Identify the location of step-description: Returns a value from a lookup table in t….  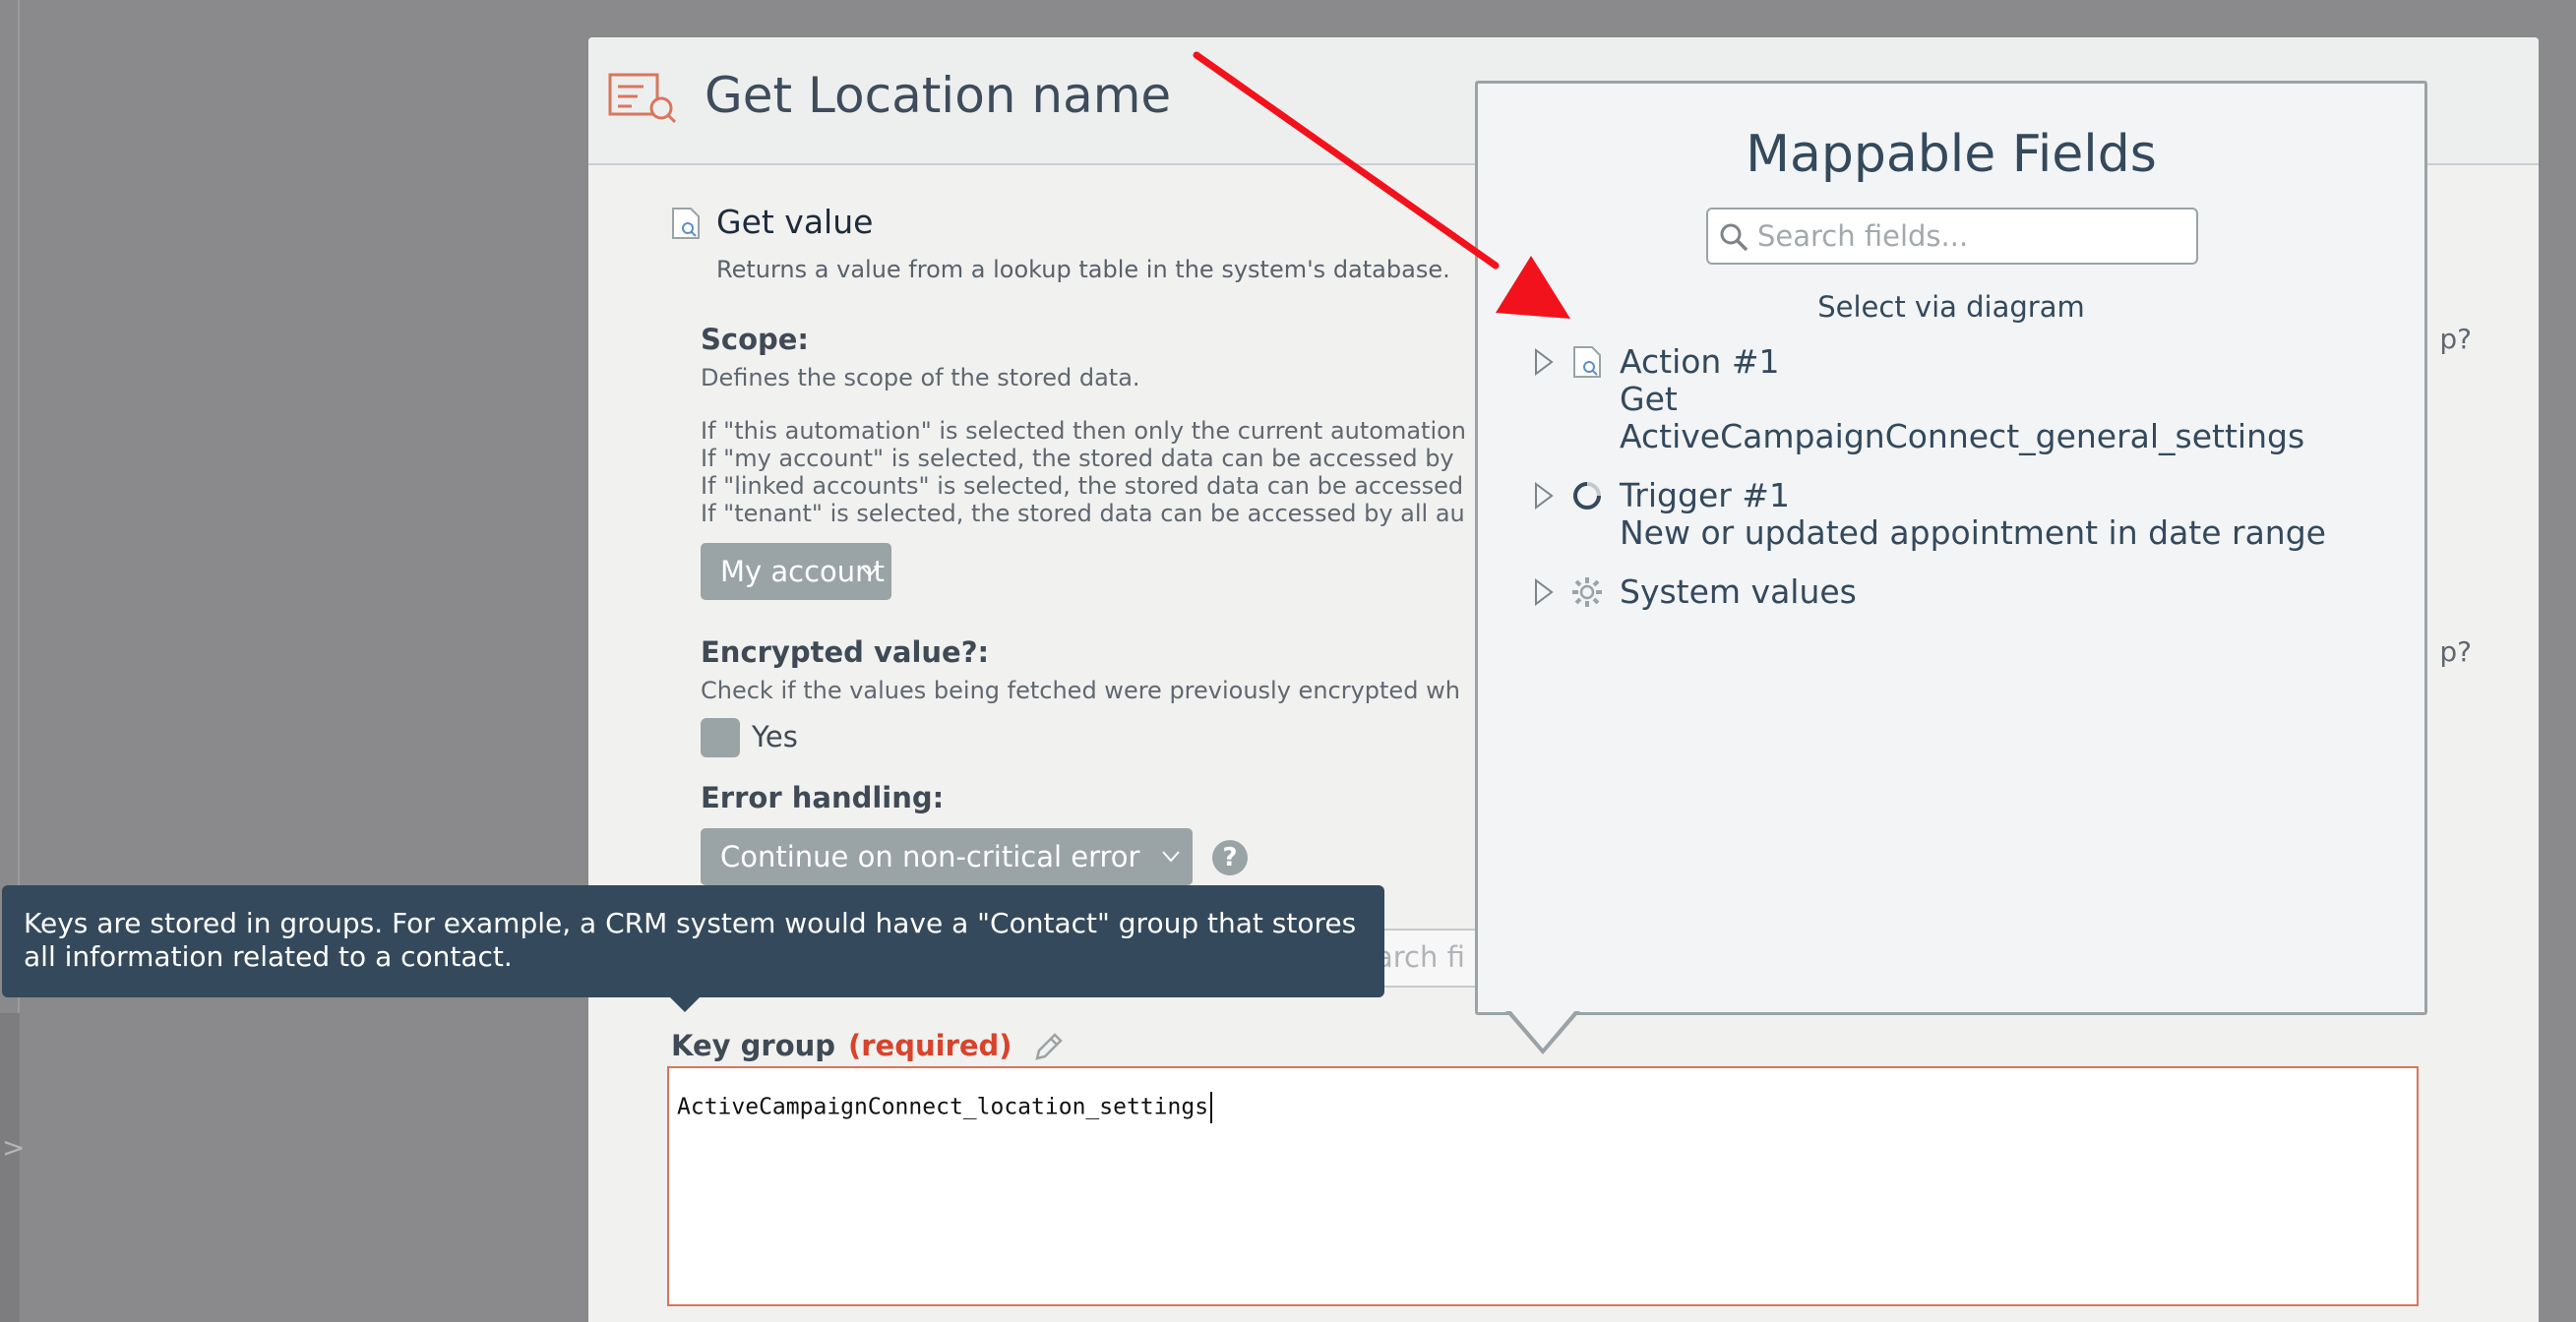
(1083, 269).